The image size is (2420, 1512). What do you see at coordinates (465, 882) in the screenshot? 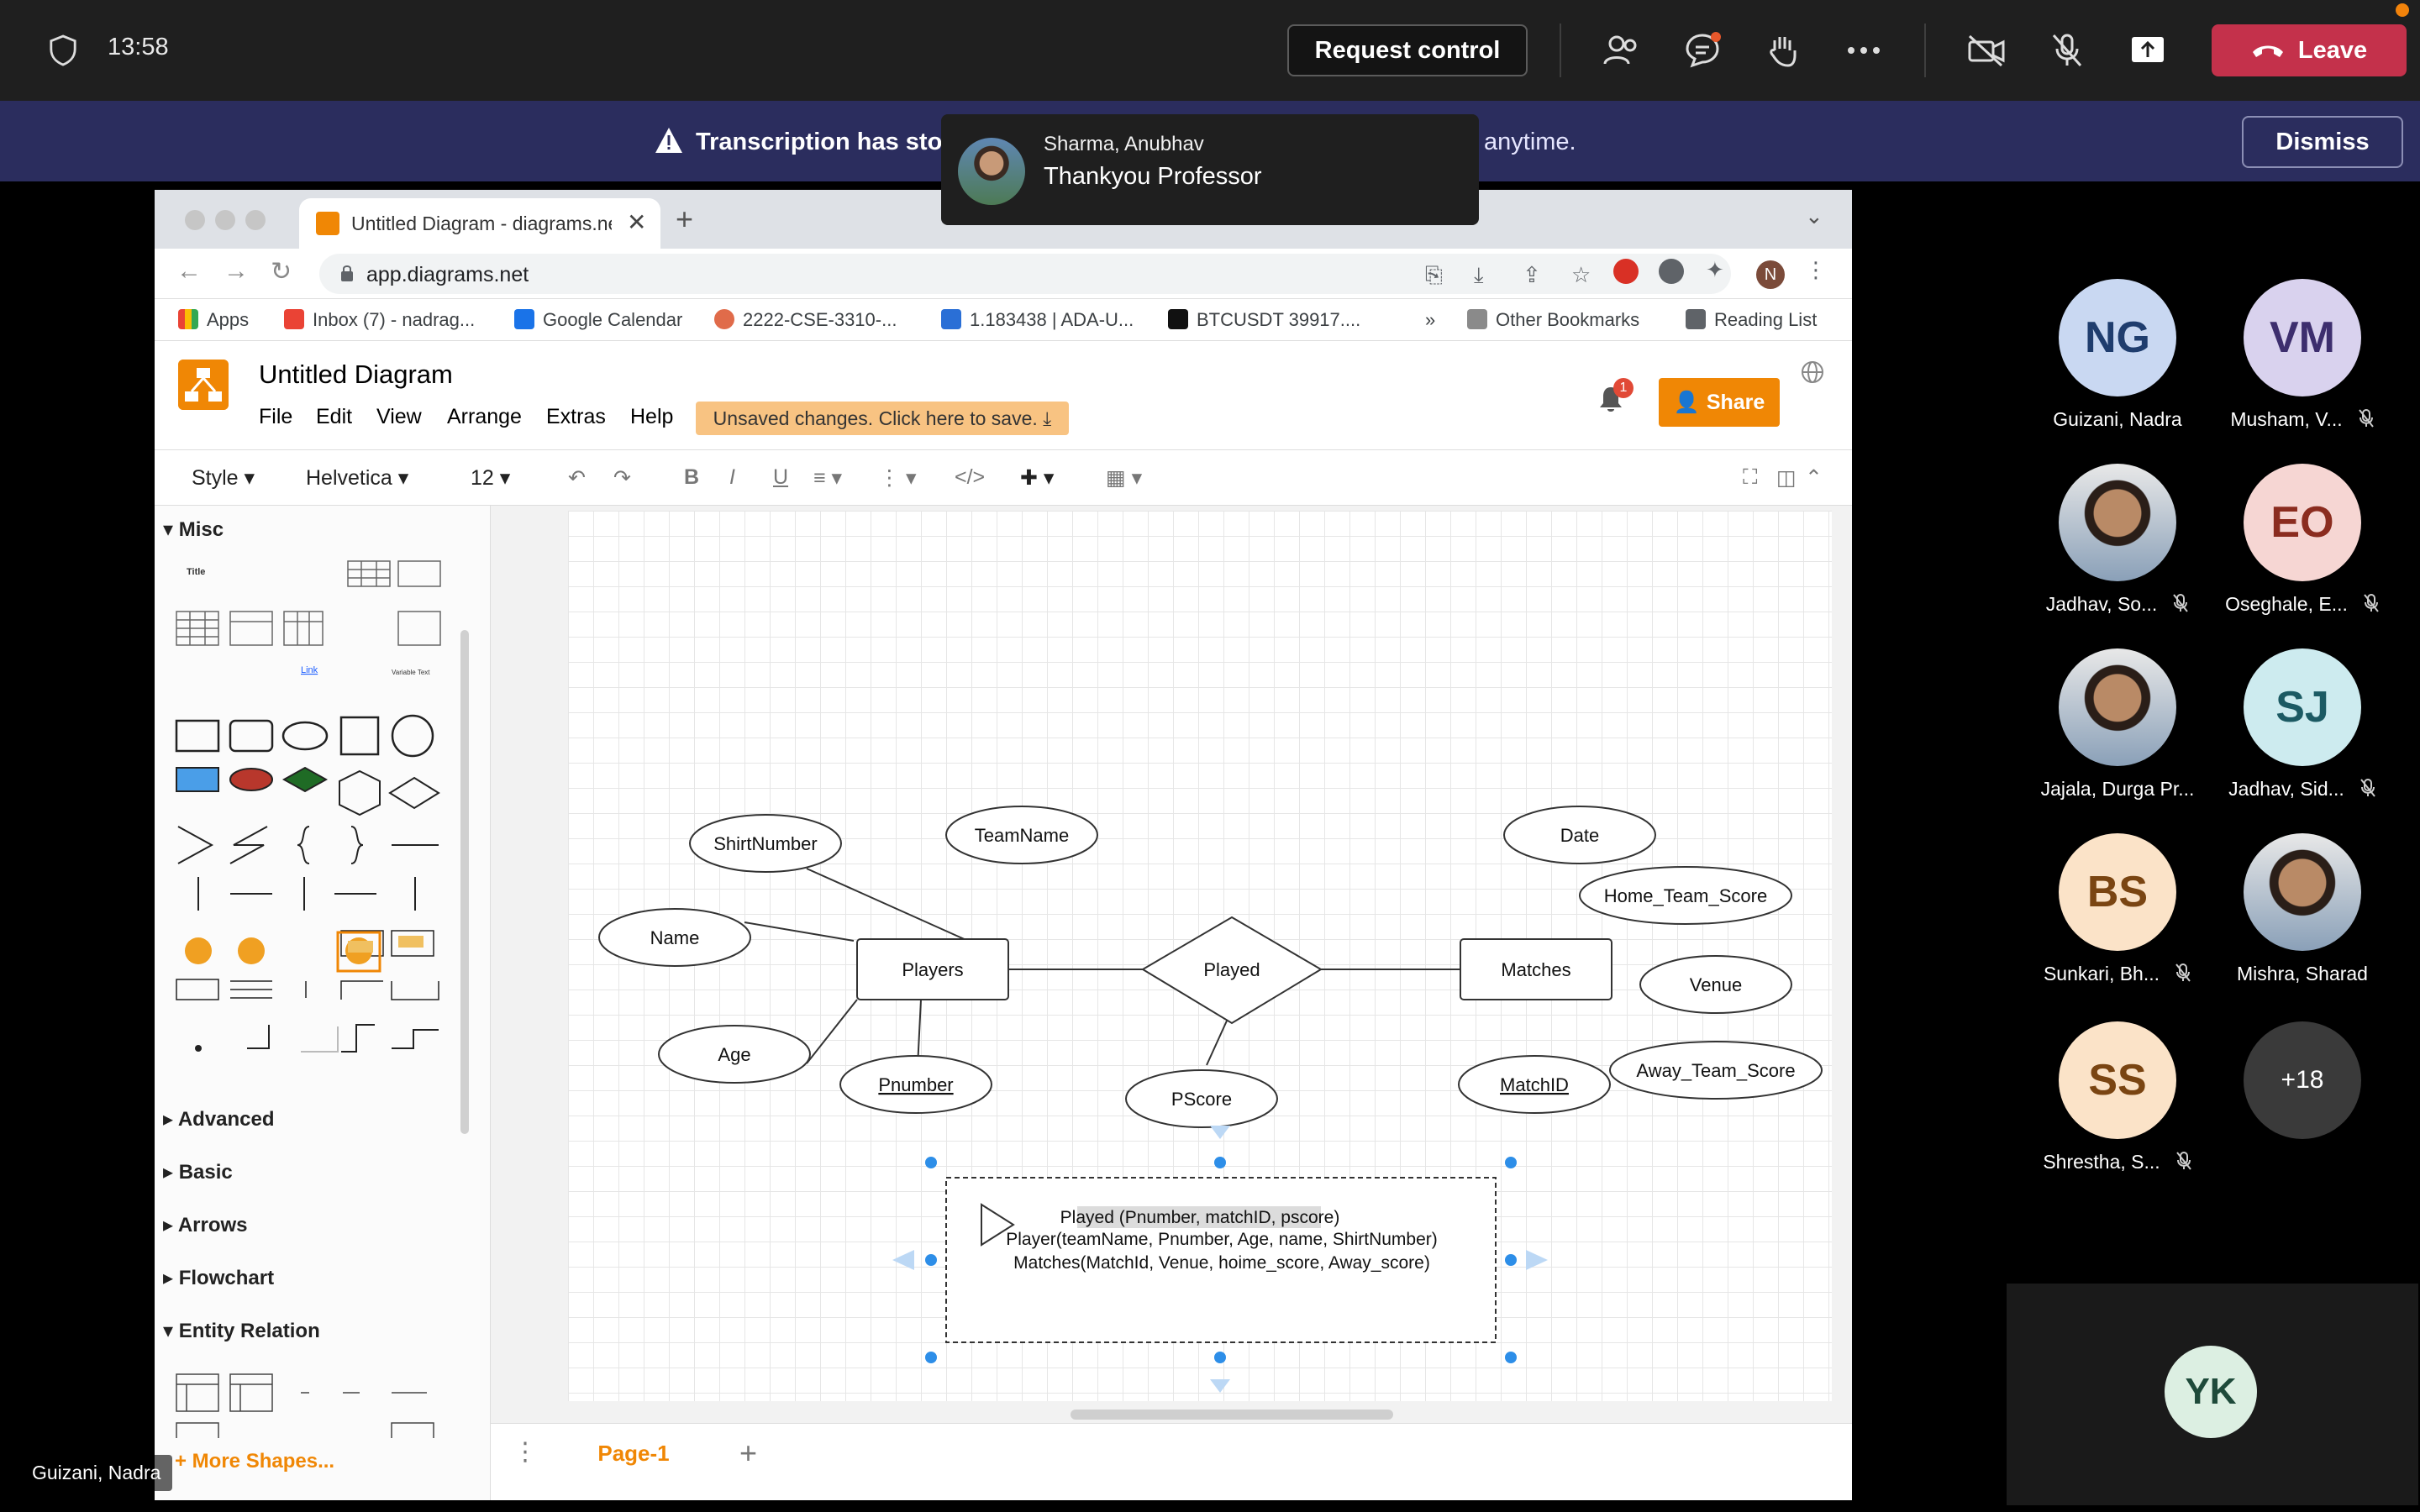
I see `sidebar-scrollbar` at bounding box center [465, 882].